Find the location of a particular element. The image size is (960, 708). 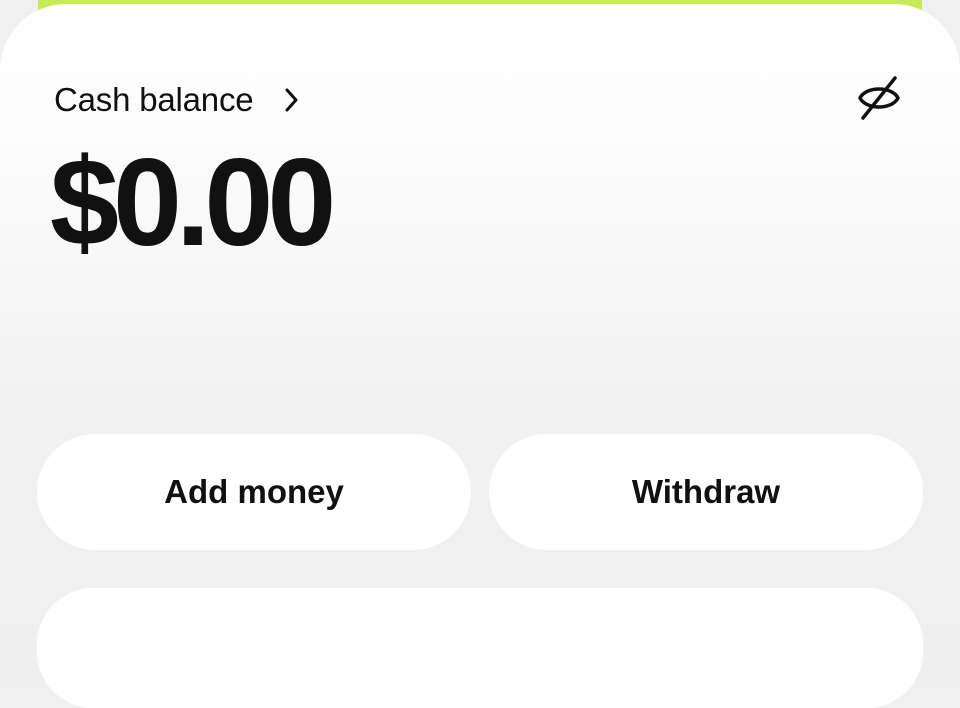

hide-balance-icon is located at coordinates (879, 98).